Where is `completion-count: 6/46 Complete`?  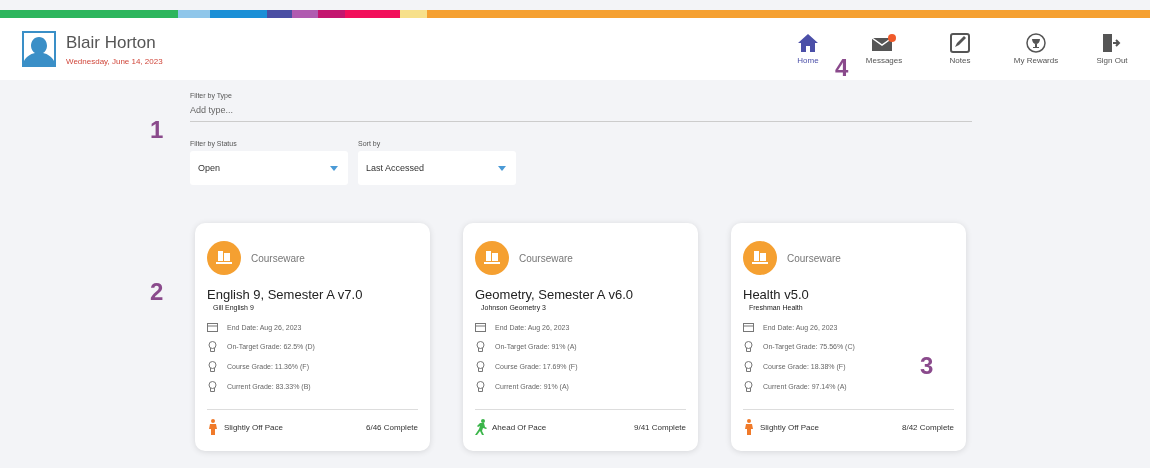
completion-count: 6/46 Complete is located at coordinates (391, 427).